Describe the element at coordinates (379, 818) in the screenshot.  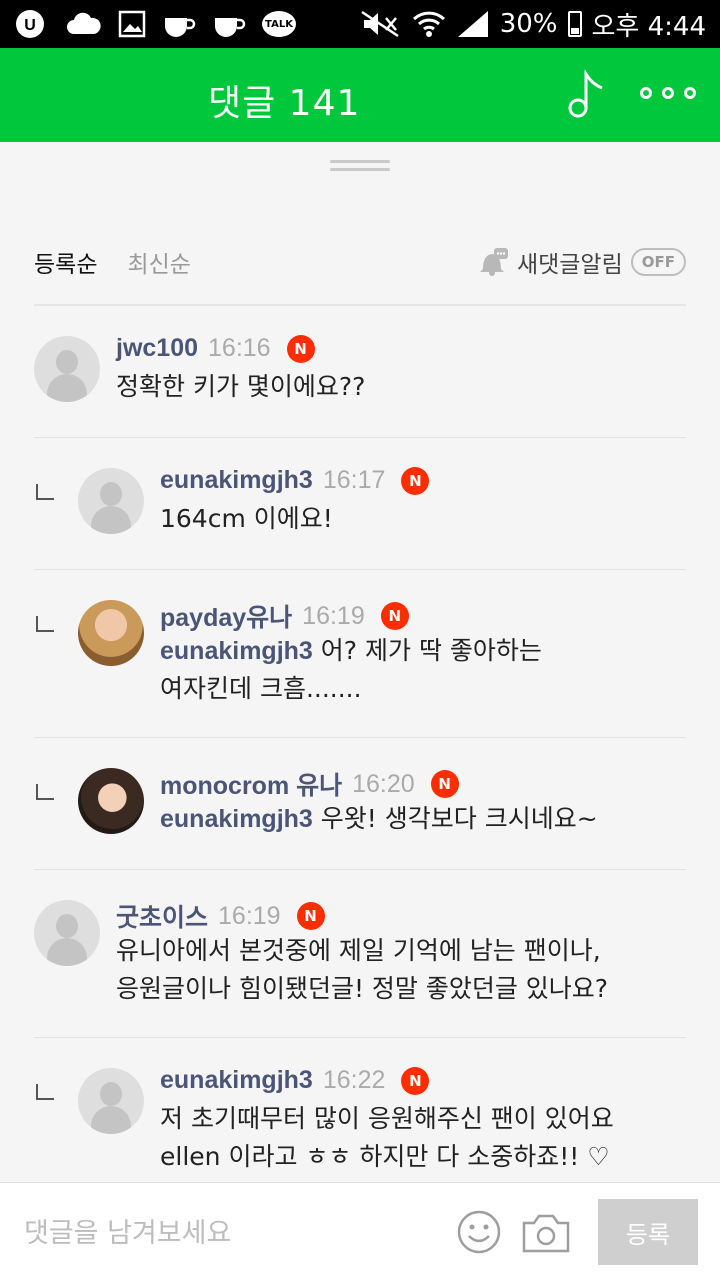
I see `comment-text: eunakimgjh3 우왓! 생각보다 크시네요~` at that location.